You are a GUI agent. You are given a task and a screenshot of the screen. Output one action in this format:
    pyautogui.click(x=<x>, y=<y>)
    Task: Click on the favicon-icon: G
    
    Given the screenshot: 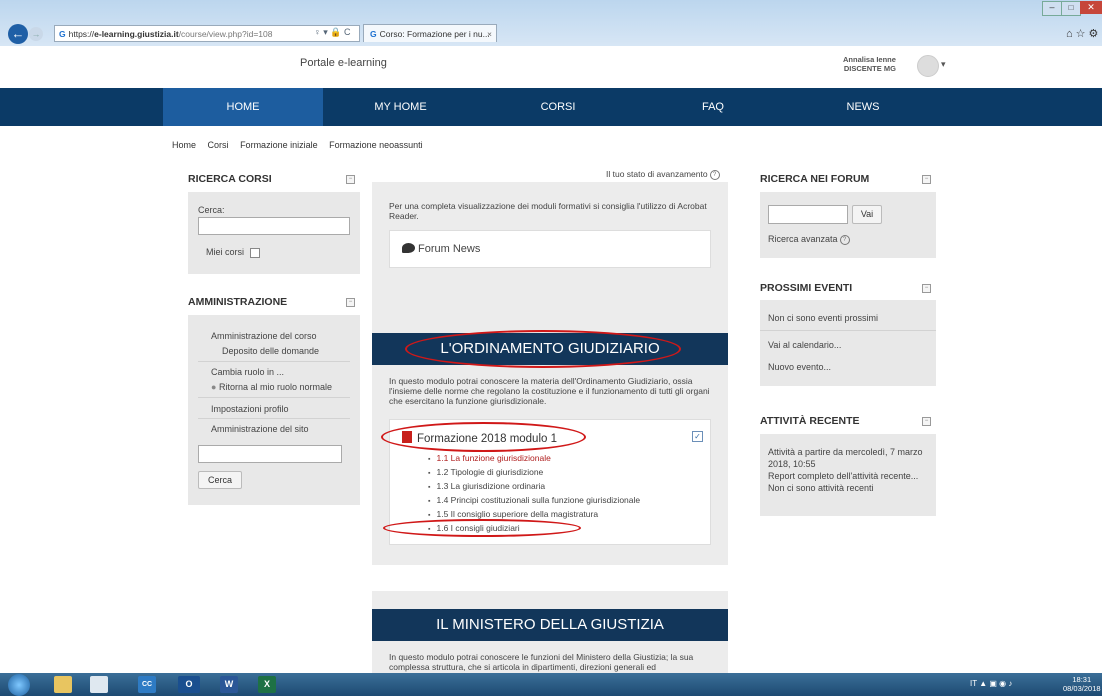 What is the action you would take?
    pyautogui.click(x=62, y=34)
    